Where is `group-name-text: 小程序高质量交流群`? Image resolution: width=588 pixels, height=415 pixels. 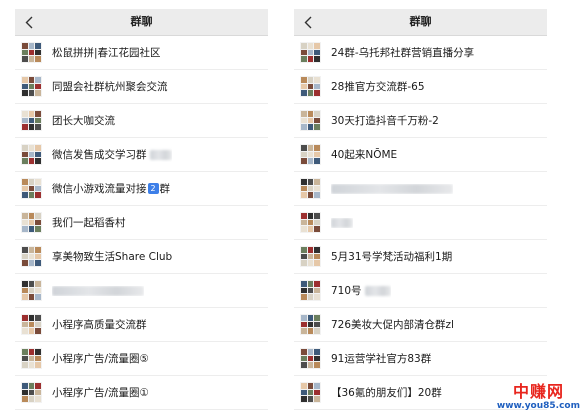 group-name-text: 小程序高质量交流群 is located at coordinates (99, 325).